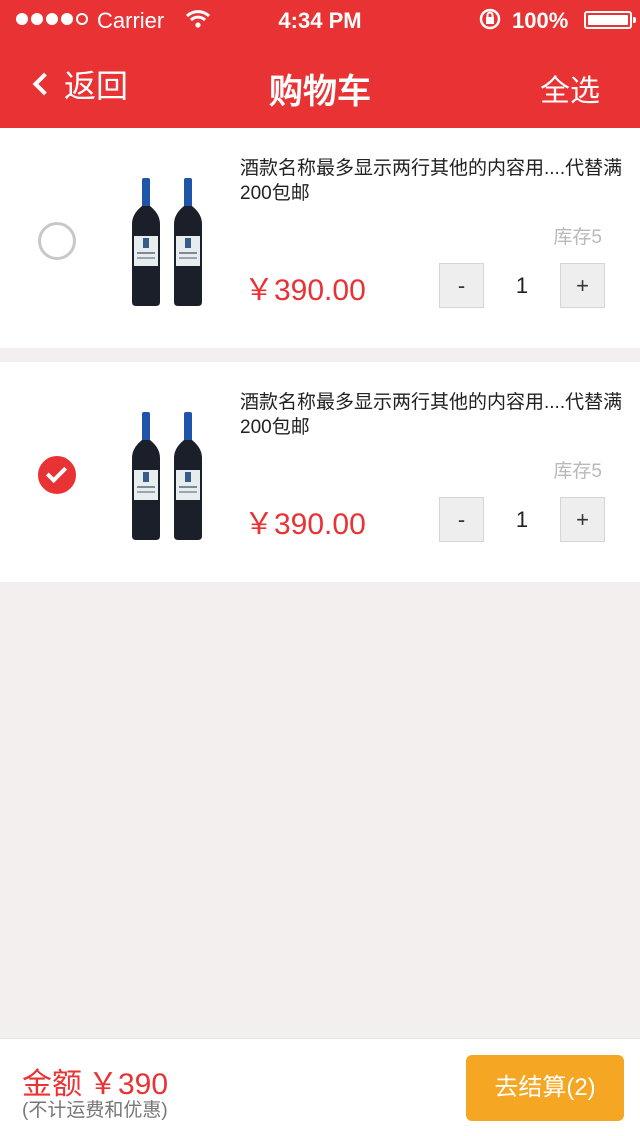 Image resolution: width=640 pixels, height=1136 pixels. What do you see at coordinates (545, 1088) in the screenshot?
I see `checkout-button: 去结算(2)` at bounding box center [545, 1088].